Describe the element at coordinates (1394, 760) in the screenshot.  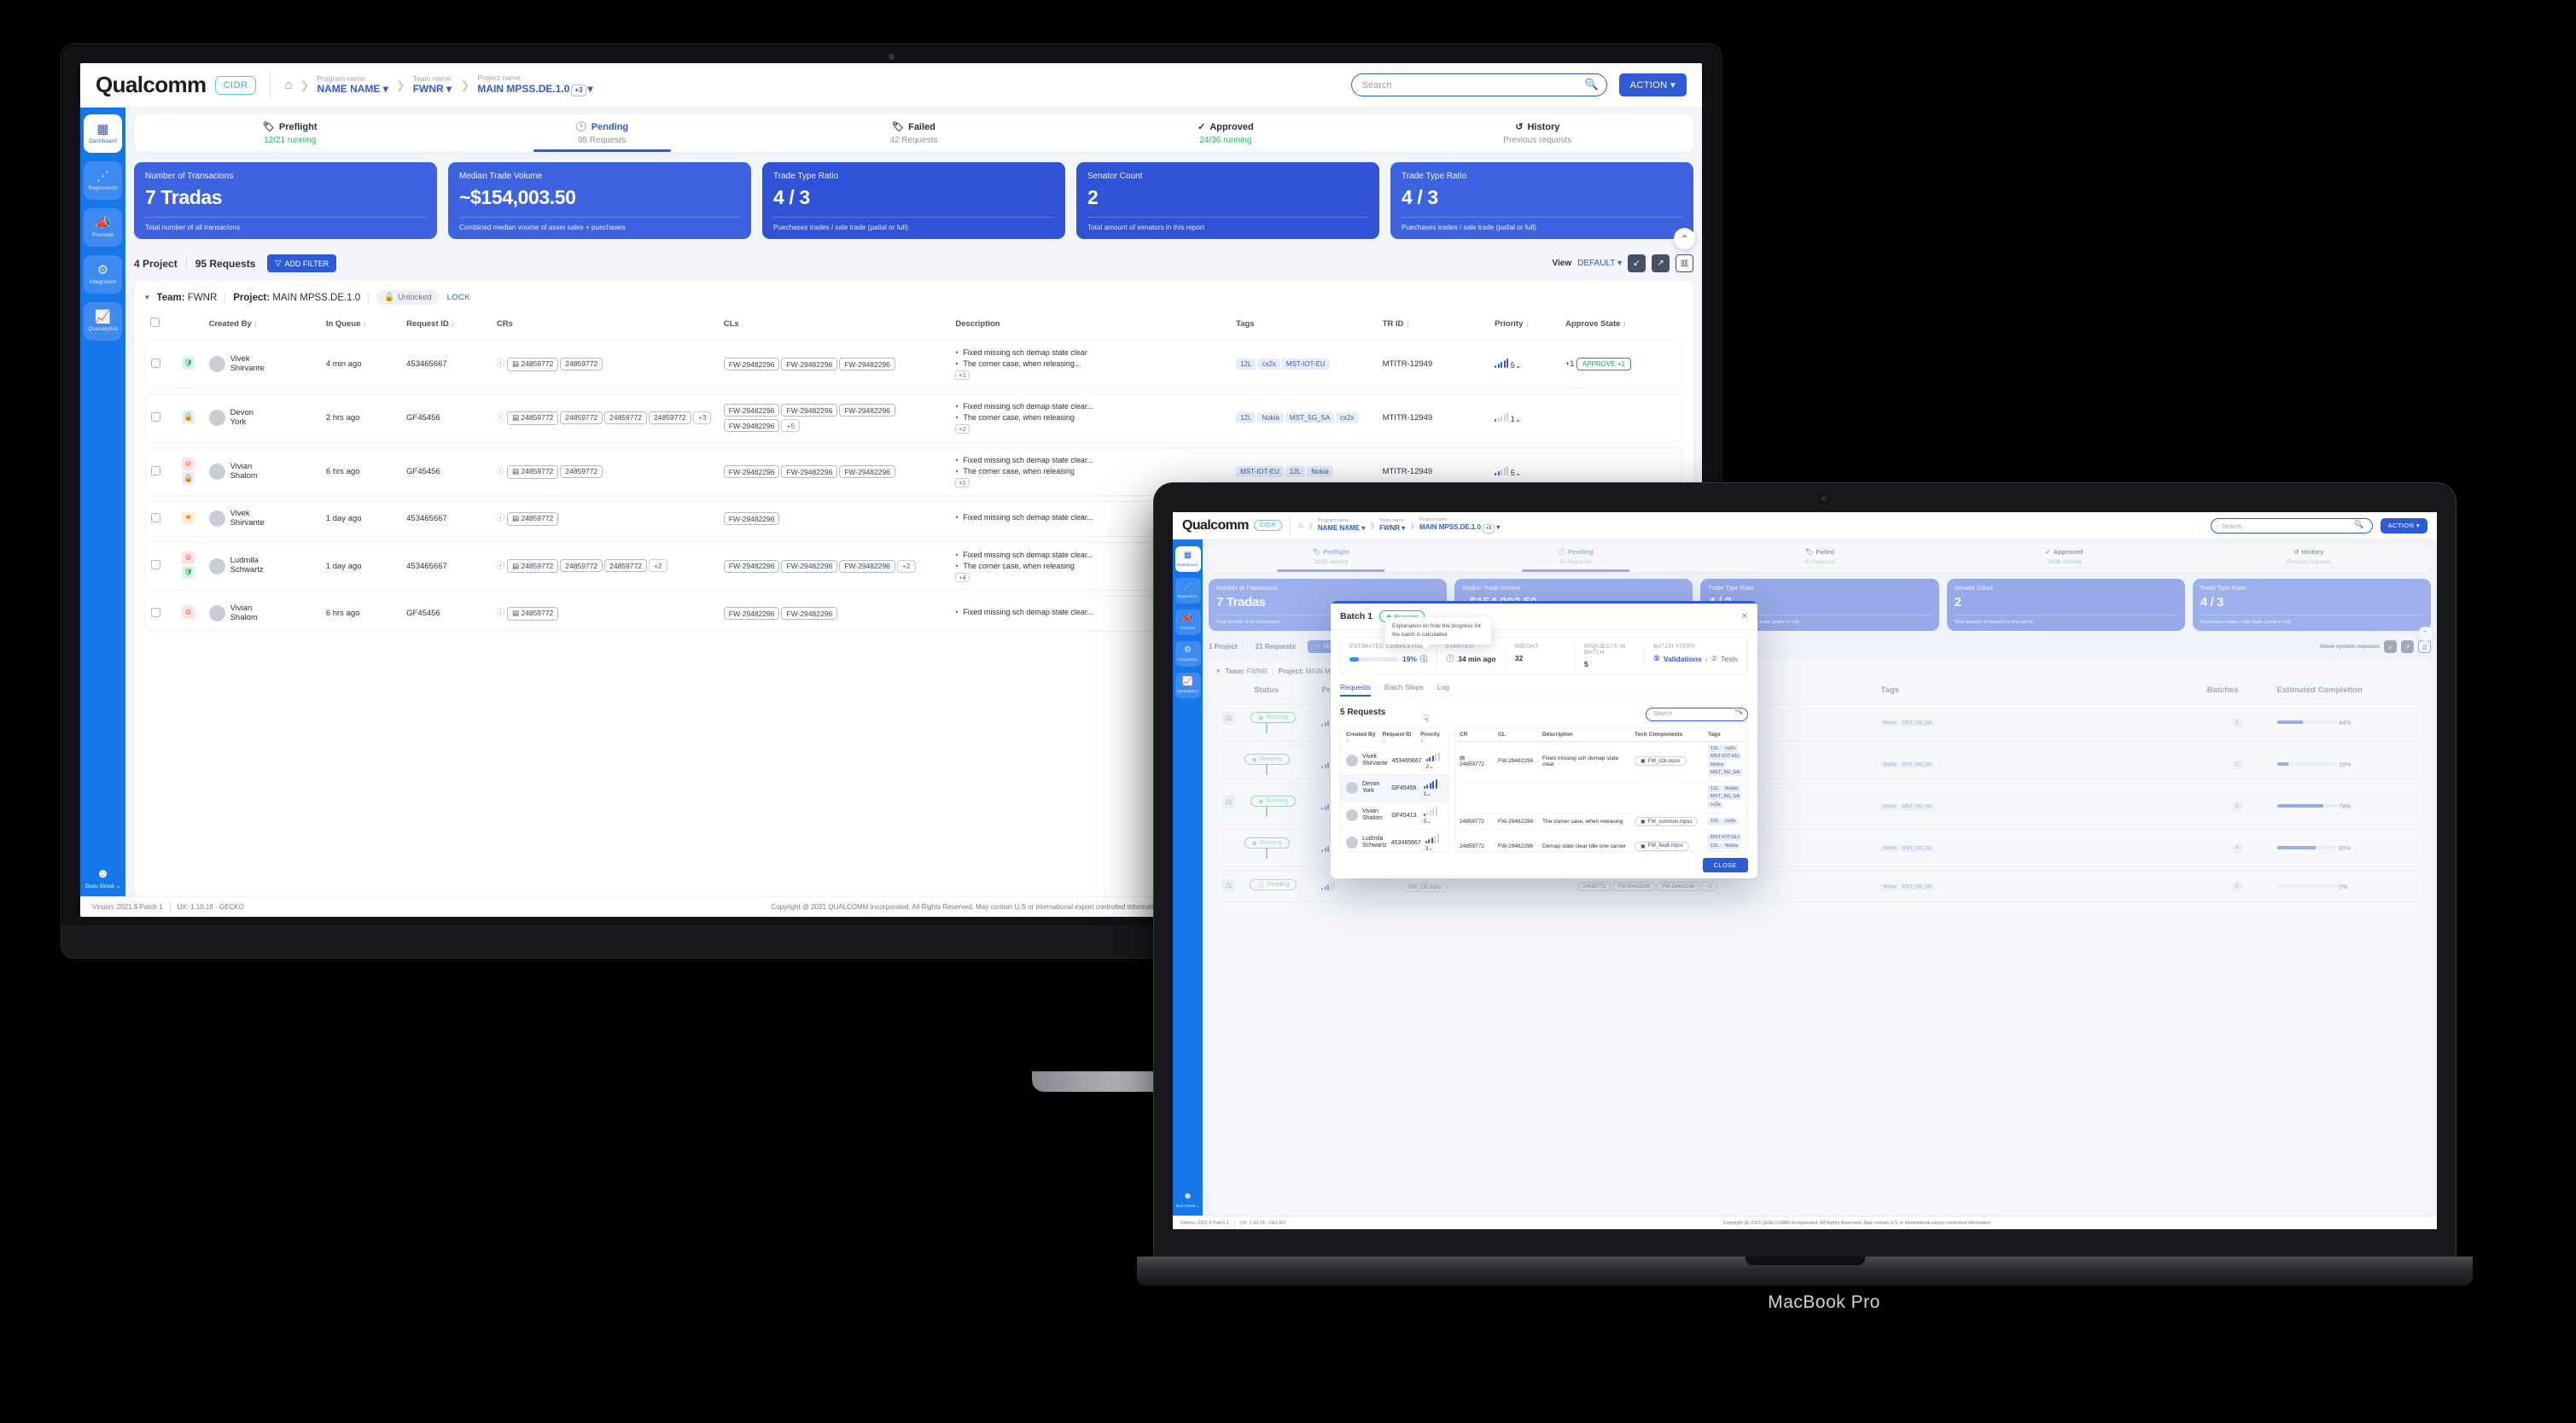
I see `list-item: Vivek Shirvante 453465667 2⌄` at that location.